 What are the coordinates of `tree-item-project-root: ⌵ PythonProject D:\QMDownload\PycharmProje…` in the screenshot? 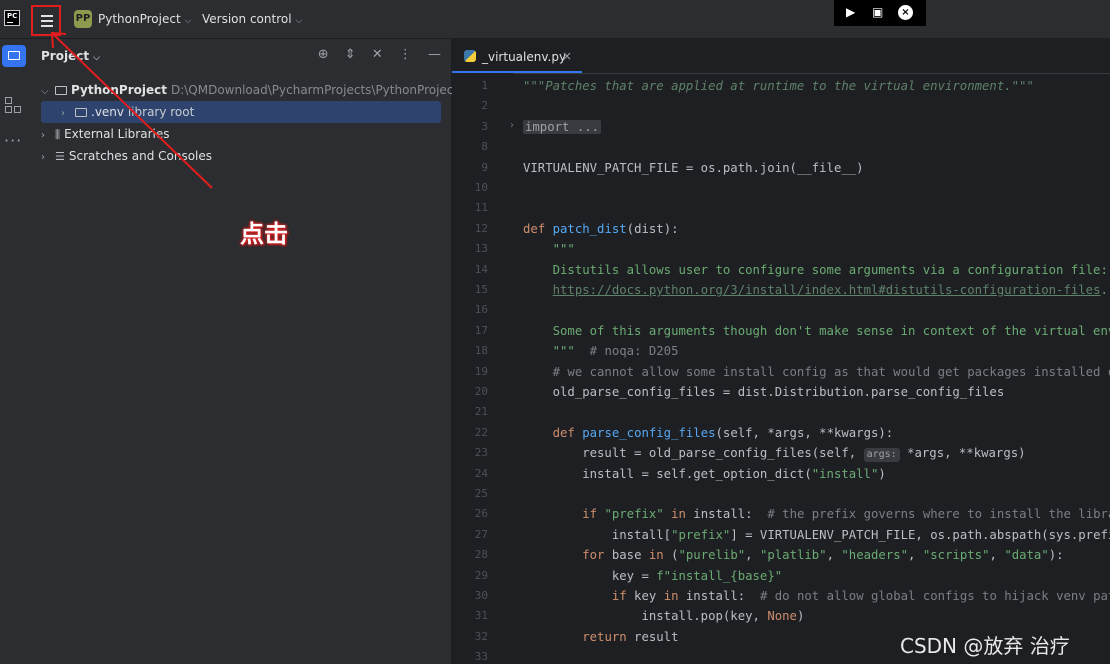 It's located at (249, 90).